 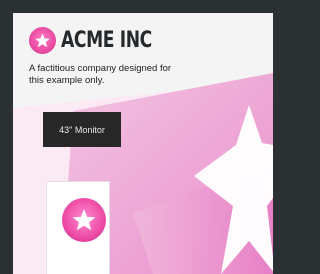 I want to click on product-label-chip: 43" Monitor, so click(x=82, y=129).